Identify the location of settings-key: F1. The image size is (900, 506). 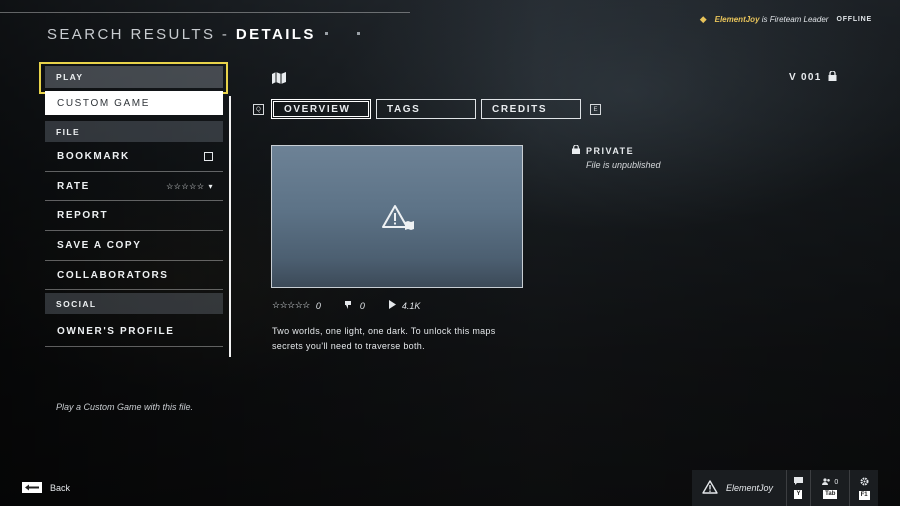
(864, 495).